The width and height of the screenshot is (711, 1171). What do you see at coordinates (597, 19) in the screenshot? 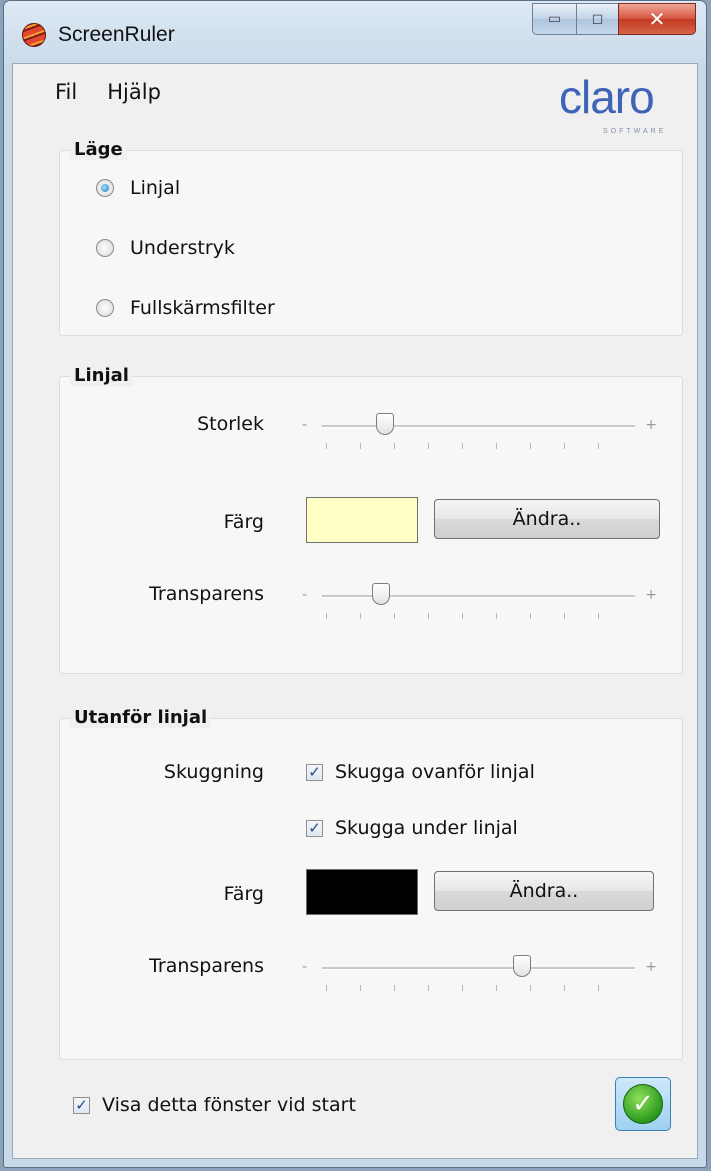
I see `maximize-button: ◻` at bounding box center [597, 19].